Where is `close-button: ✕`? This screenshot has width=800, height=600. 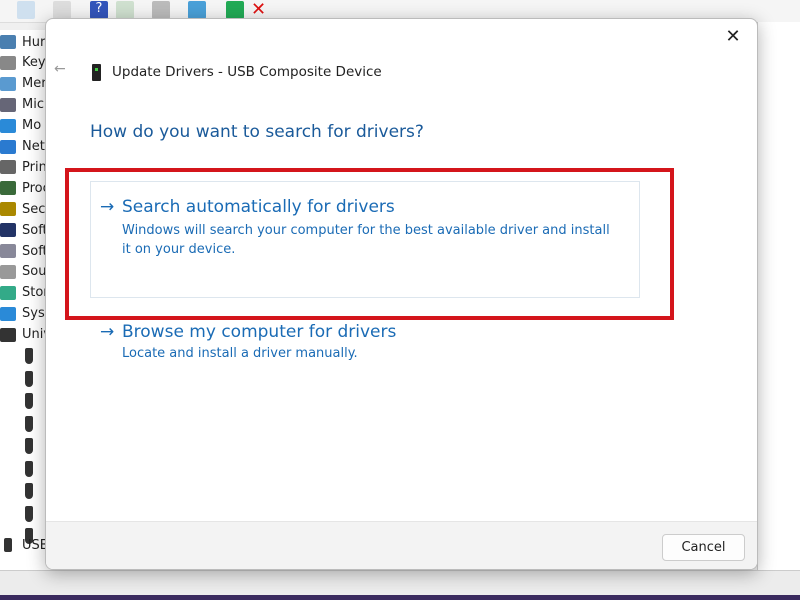 close-button: ✕ is located at coordinates (733, 37).